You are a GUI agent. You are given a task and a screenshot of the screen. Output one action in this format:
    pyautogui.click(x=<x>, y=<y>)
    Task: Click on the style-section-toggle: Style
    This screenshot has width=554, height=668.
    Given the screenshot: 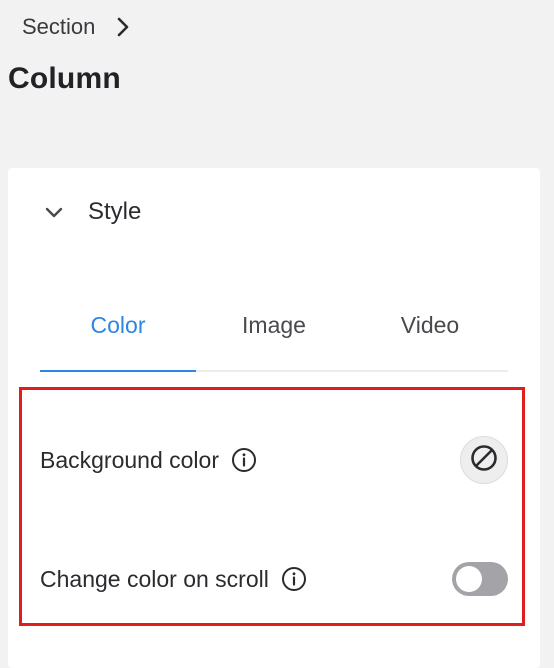 What is the action you would take?
    pyautogui.click(x=91, y=212)
    